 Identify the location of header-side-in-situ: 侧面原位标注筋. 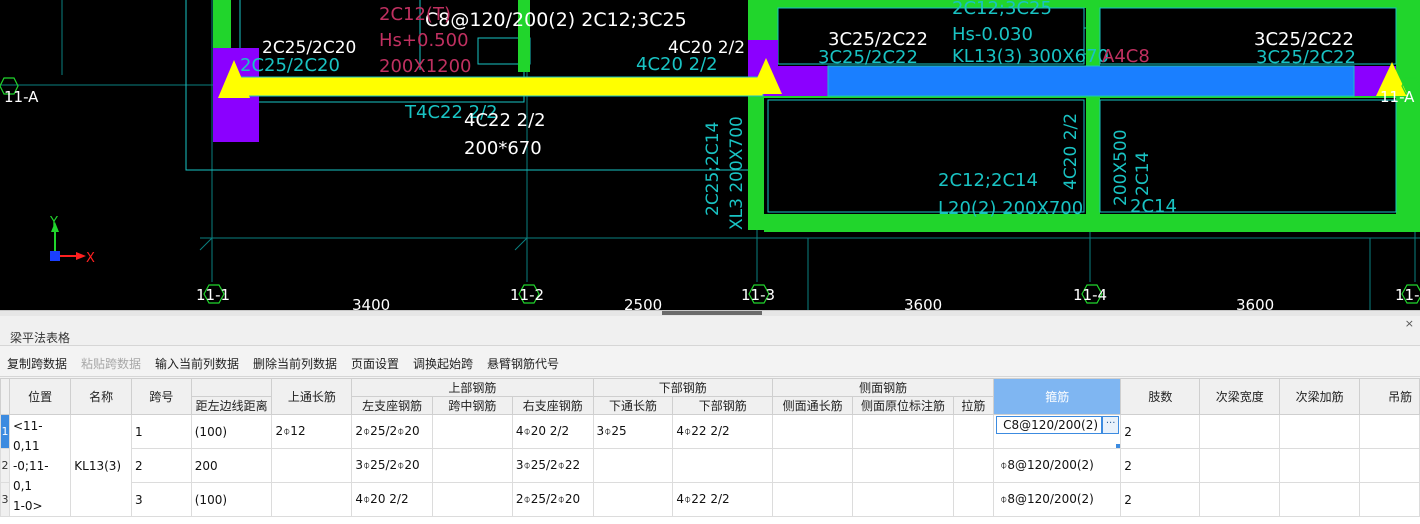
(903, 405).